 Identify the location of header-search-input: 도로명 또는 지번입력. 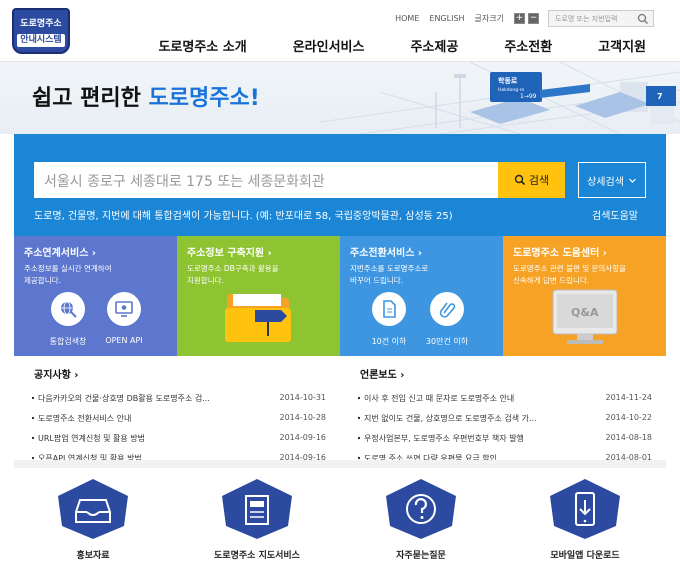
(601, 18).